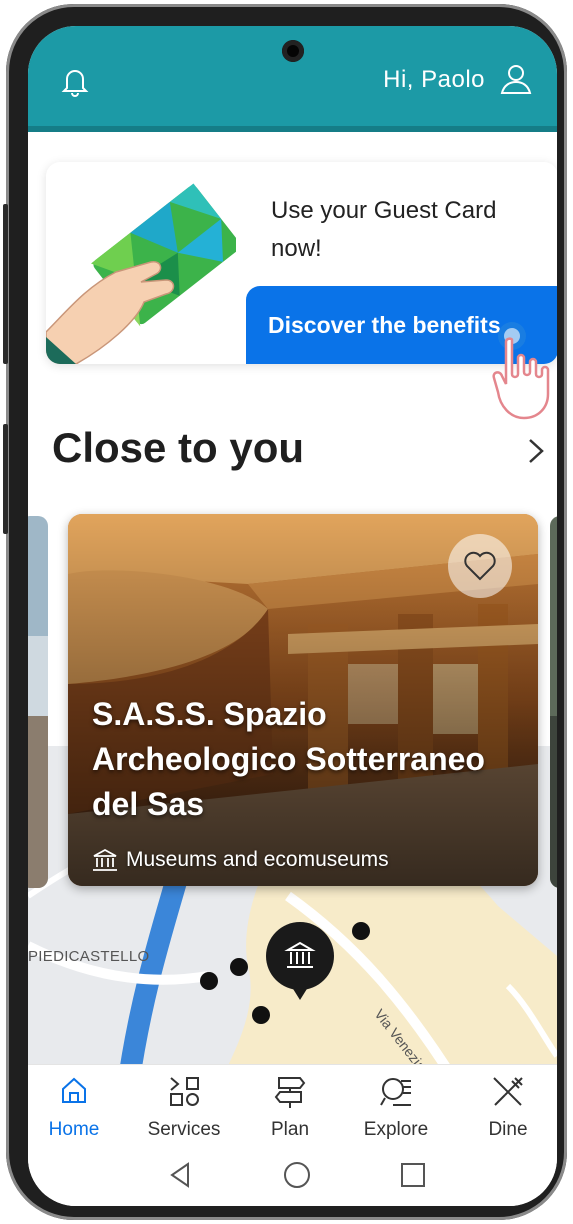 Image resolution: width=573 pixels, height=1224 pixels. What do you see at coordinates (508, 1091) in the screenshot?
I see `fork-knife-icon` at bounding box center [508, 1091].